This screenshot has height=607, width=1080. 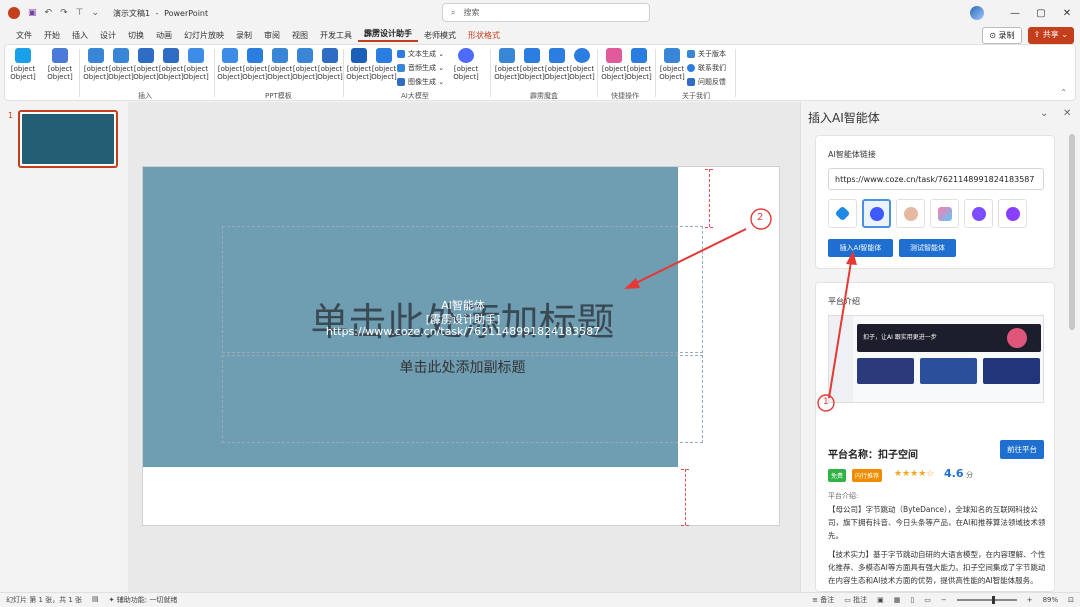 I want to click on pin-icon: ⊤, so click(x=80, y=13).